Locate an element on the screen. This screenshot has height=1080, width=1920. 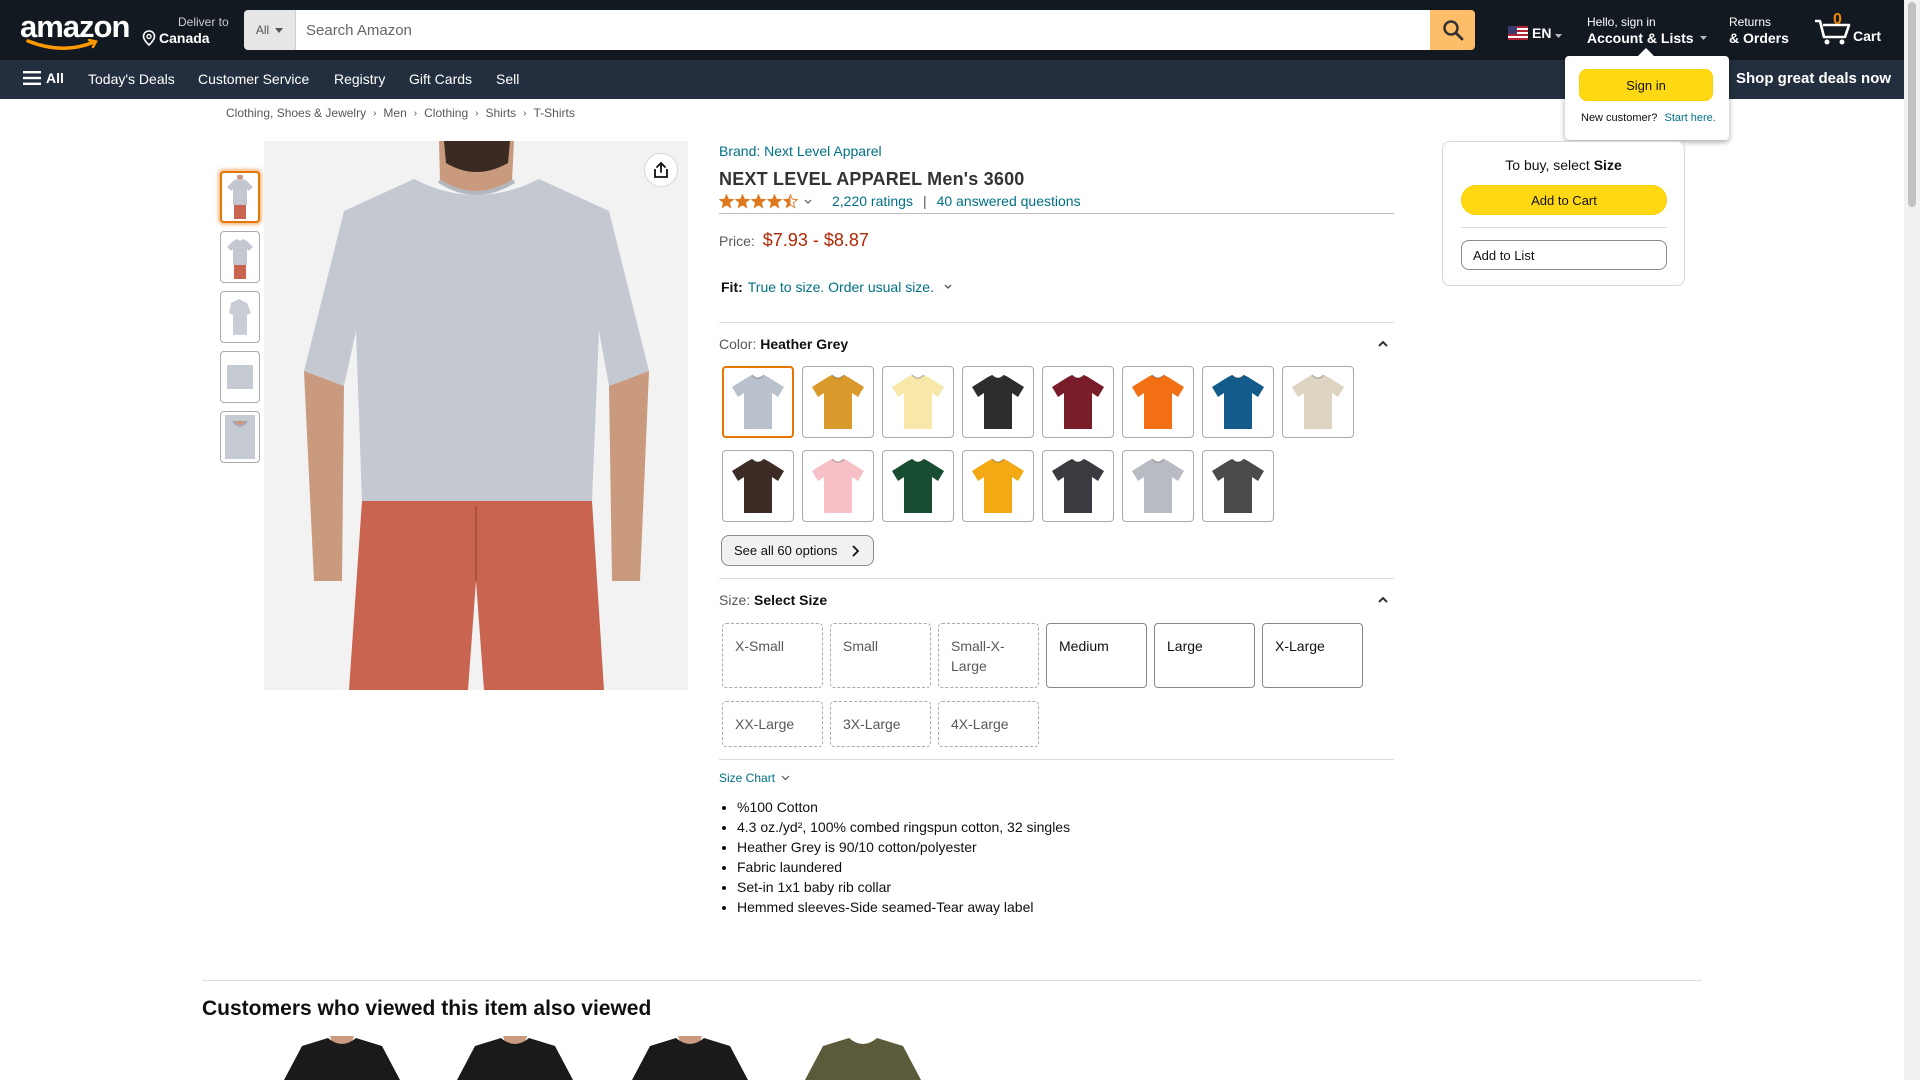
breadcrumb-item: Clothing is located at coordinates (446, 113).